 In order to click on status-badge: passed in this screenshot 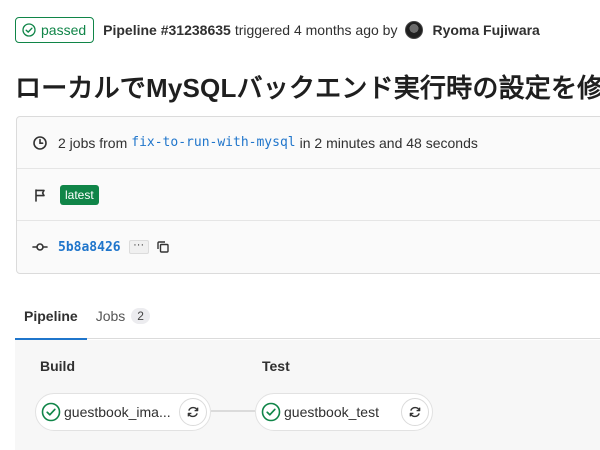, I will do `click(55, 30)`.